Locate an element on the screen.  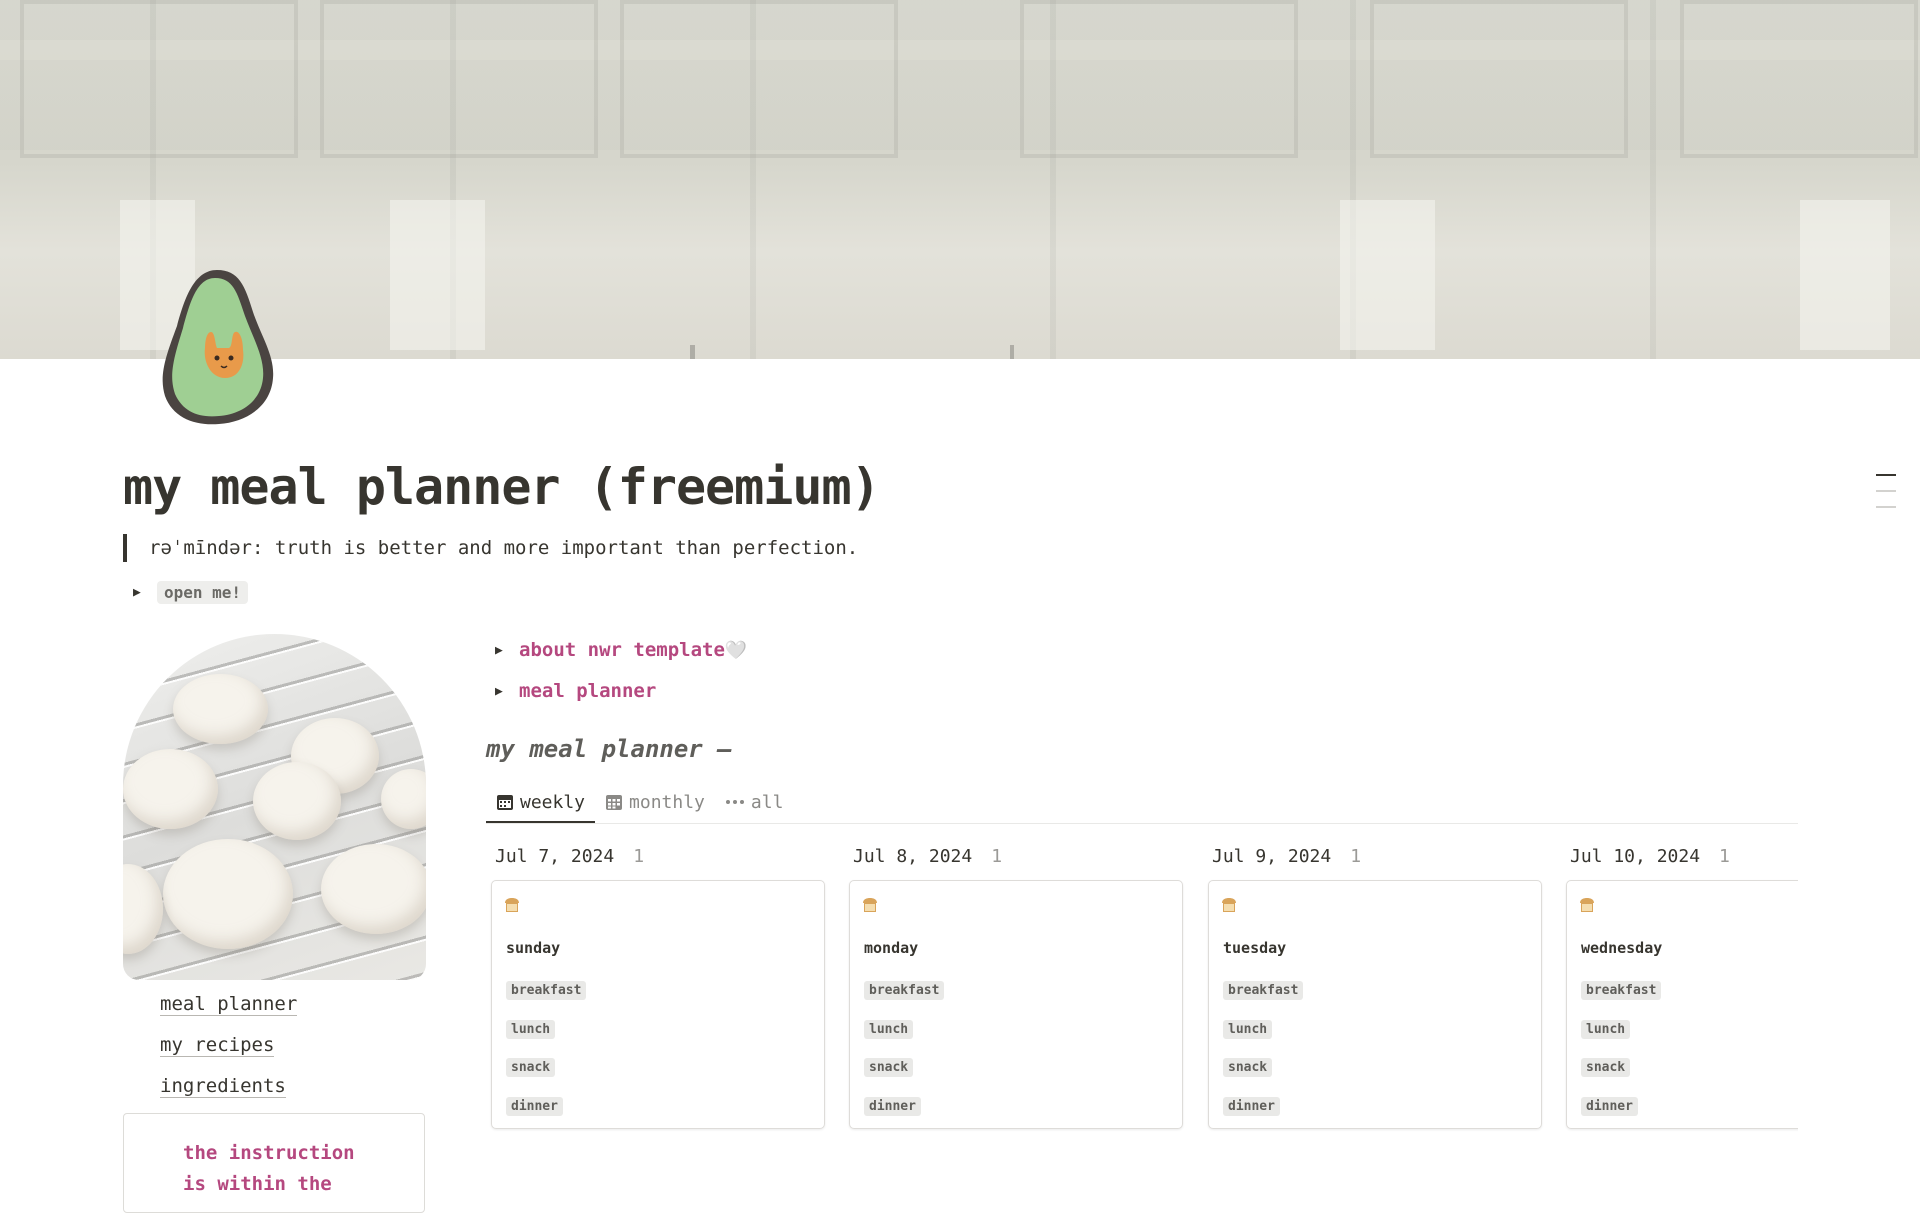
meal-planner-toggle: ▶ meal planner is located at coordinates (575, 691).